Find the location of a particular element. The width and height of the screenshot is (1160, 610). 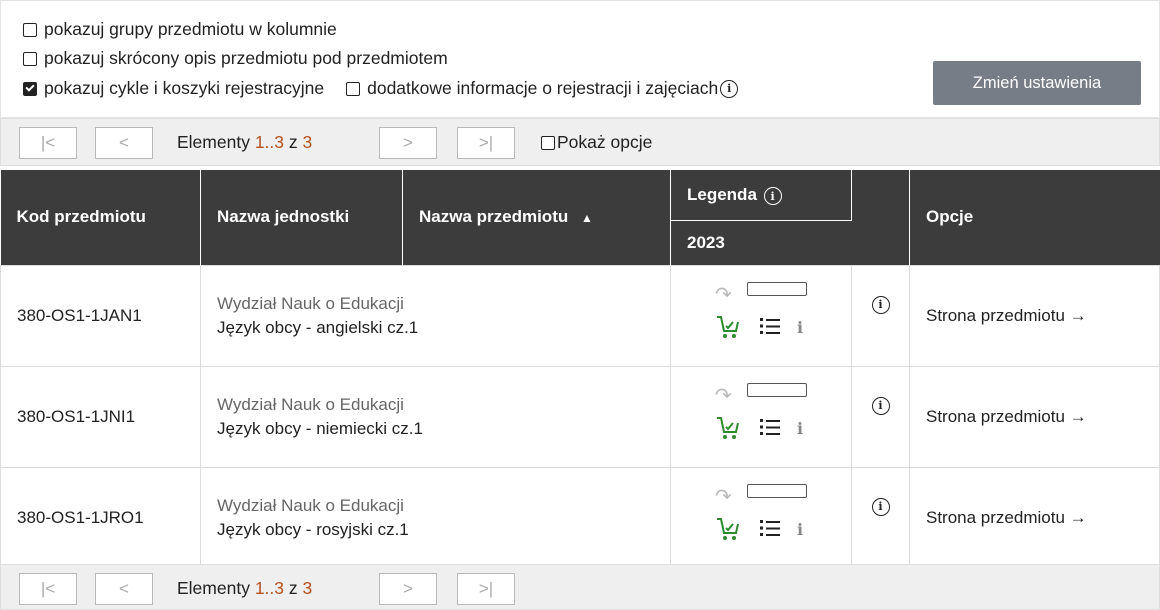

checkbox-show-short-description is located at coordinates (30, 58).